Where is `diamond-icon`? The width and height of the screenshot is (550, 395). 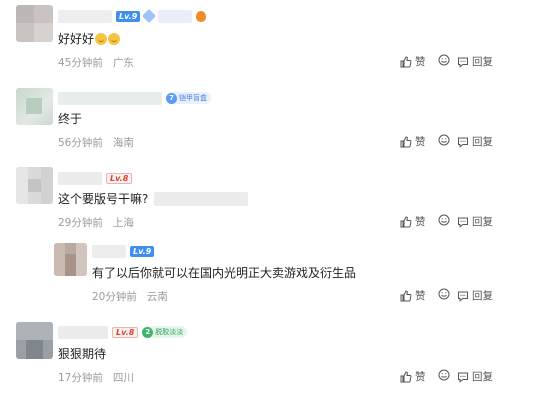 diamond-icon is located at coordinates (149, 16).